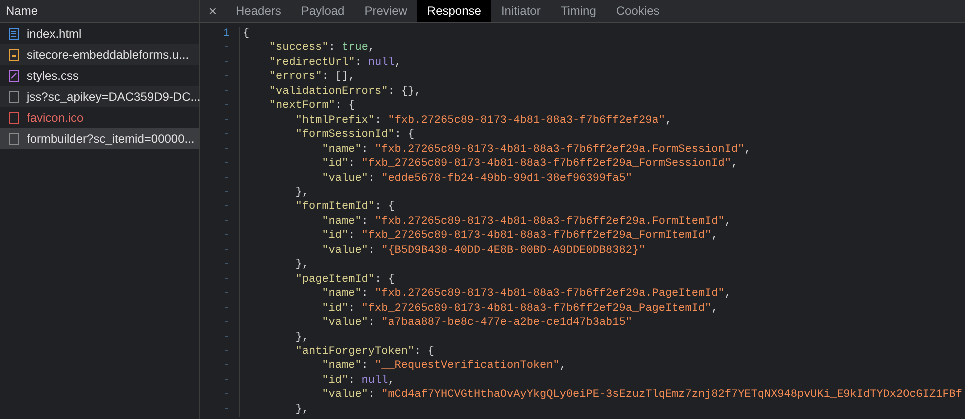  I want to click on request-name: styles.css, so click(53, 76).